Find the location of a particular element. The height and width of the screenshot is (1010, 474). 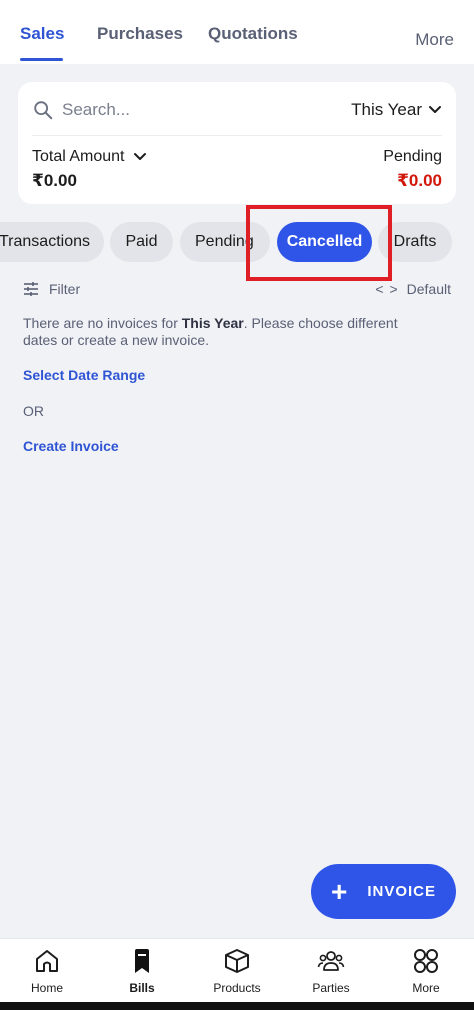

tab-quotations: Quotations is located at coordinates (253, 34).